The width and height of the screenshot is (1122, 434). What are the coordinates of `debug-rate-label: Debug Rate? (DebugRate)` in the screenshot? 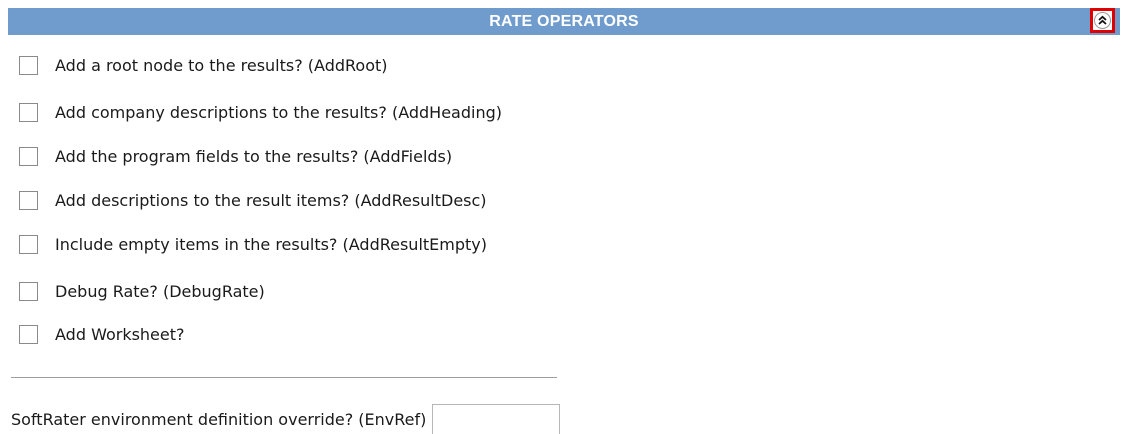 It's located at (160, 291).